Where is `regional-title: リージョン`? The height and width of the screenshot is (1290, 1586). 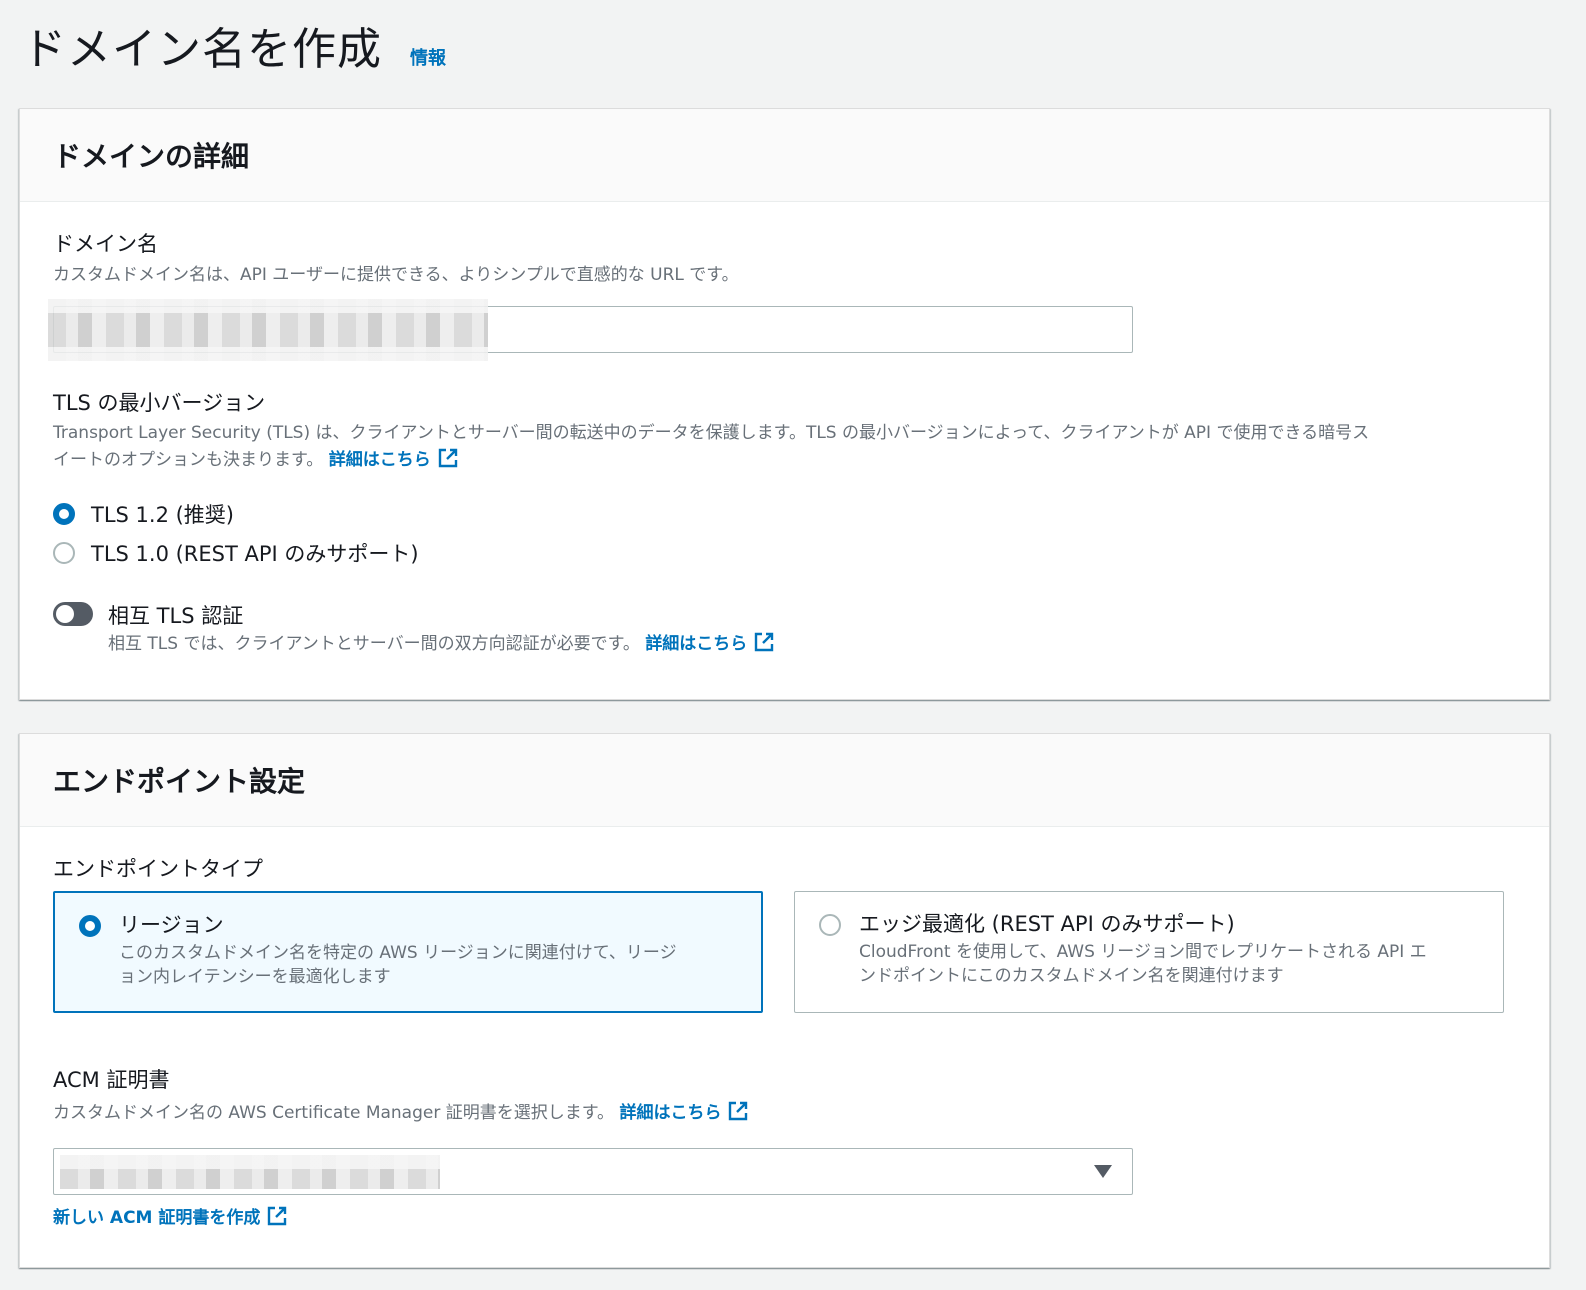 regional-title: リージョン is located at coordinates (171, 925).